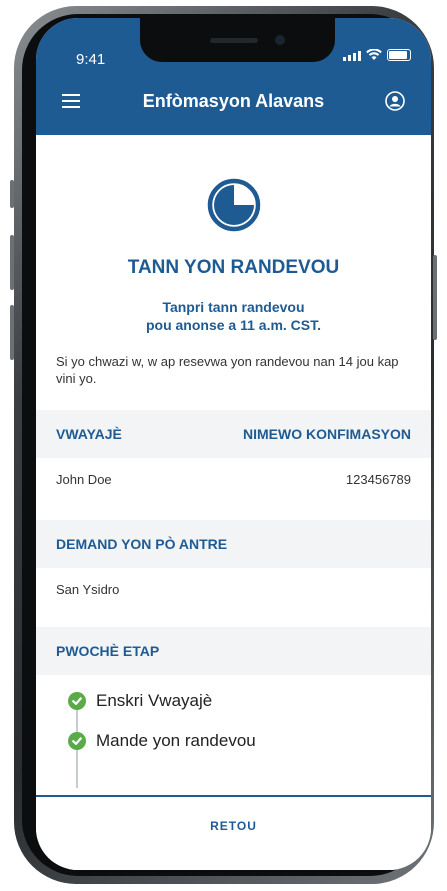  Describe the element at coordinates (89, 434) in the screenshot. I see `traveler-column-header: VWAYAJÈ` at that location.